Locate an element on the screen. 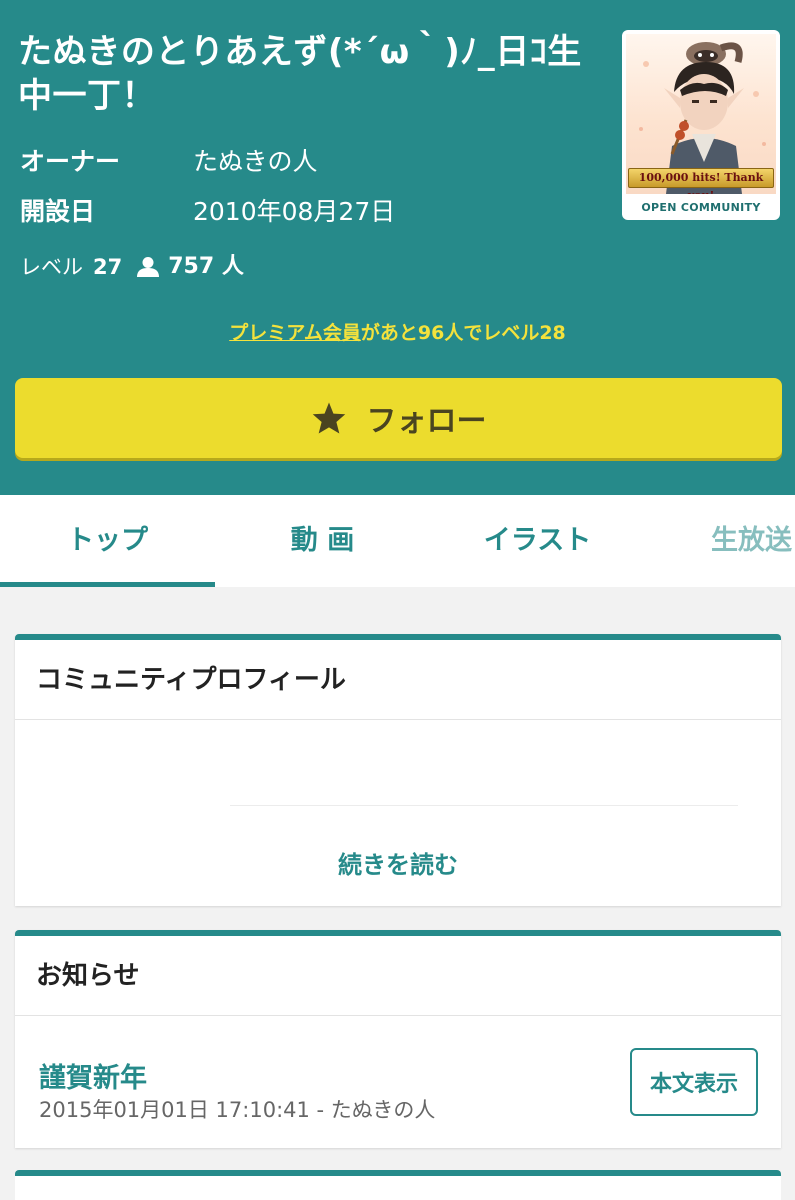 The height and width of the screenshot is (1200, 795). premium-notice: プレミアム会員があと96人でレベル28 is located at coordinates (397, 333).